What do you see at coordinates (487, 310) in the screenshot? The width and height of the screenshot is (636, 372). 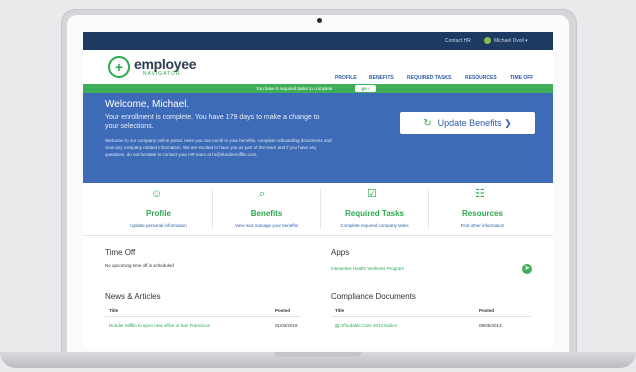 I see `compliance-col-posted: Posted` at bounding box center [487, 310].